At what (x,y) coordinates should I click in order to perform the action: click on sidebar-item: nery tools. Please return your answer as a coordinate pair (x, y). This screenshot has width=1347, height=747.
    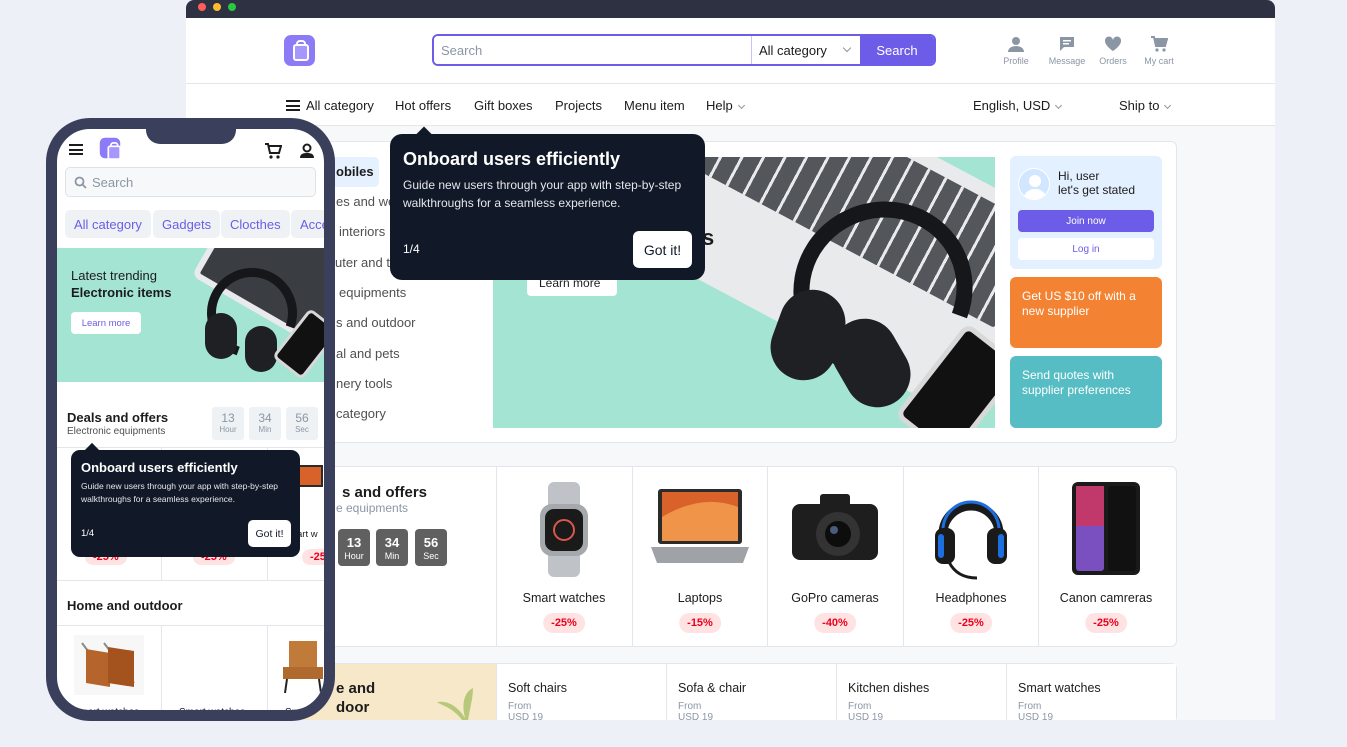
    Looking at the image, I should click on (364, 383).